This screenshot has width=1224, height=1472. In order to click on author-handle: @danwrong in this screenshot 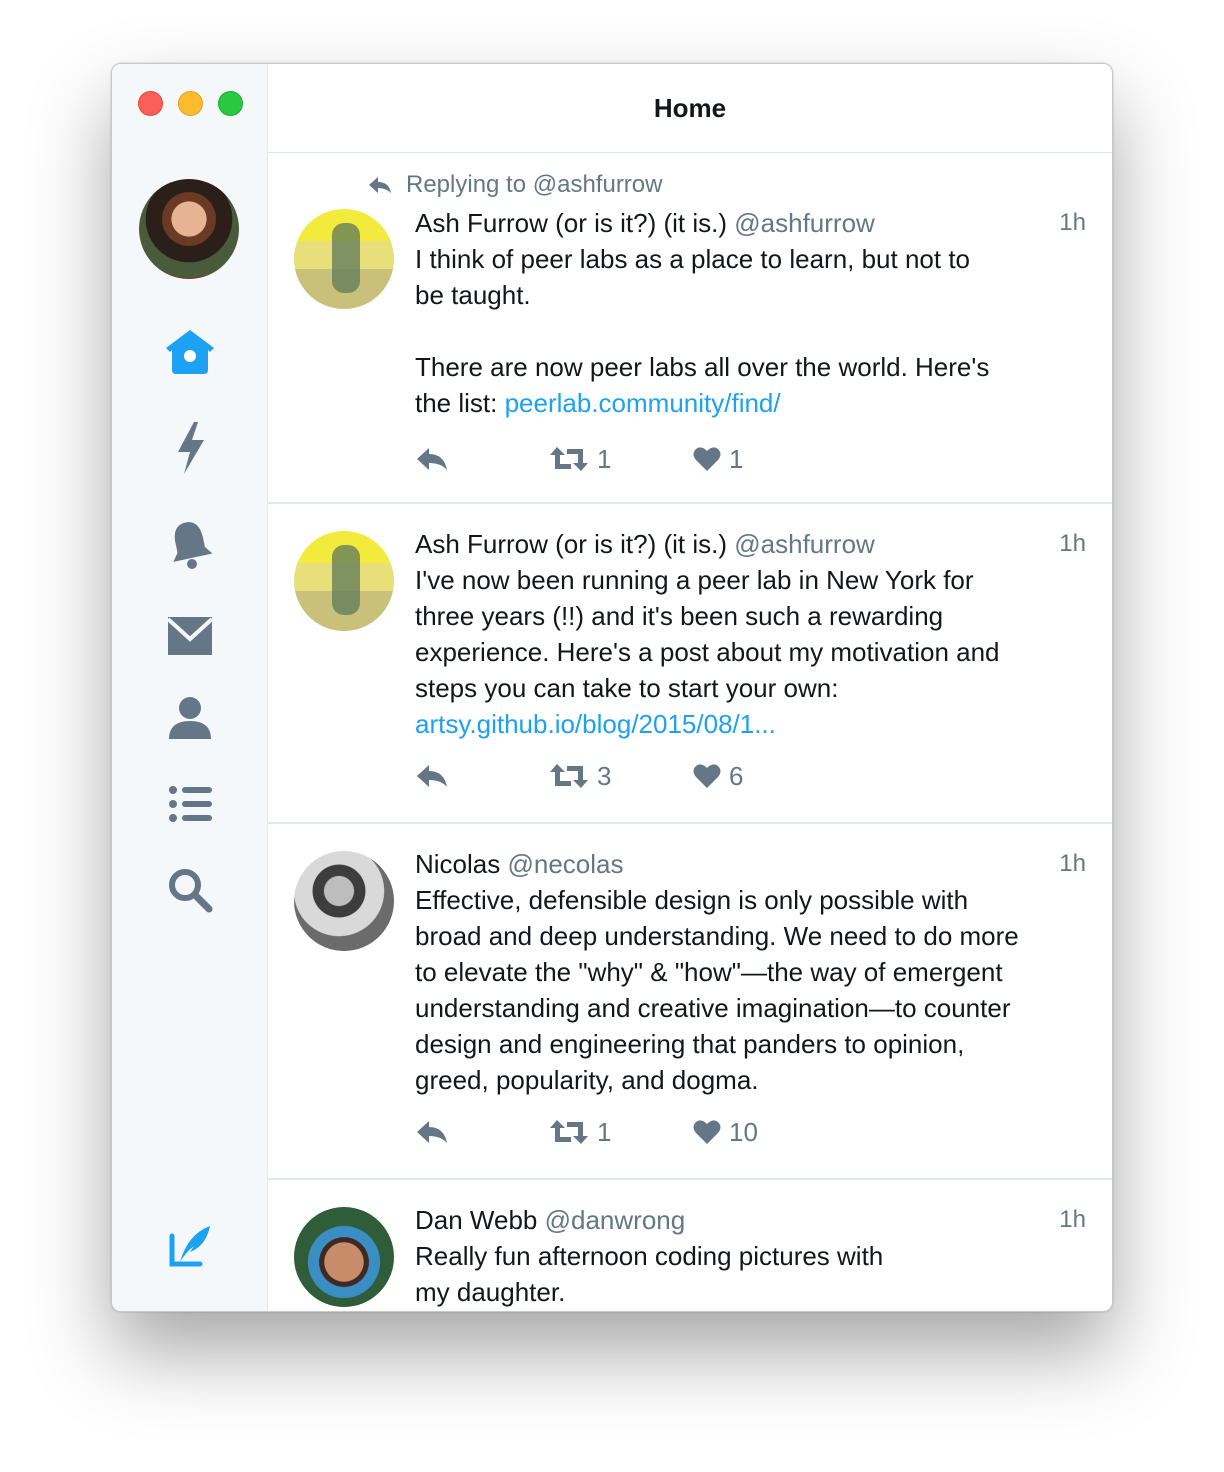, I will do `click(615, 1220)`.